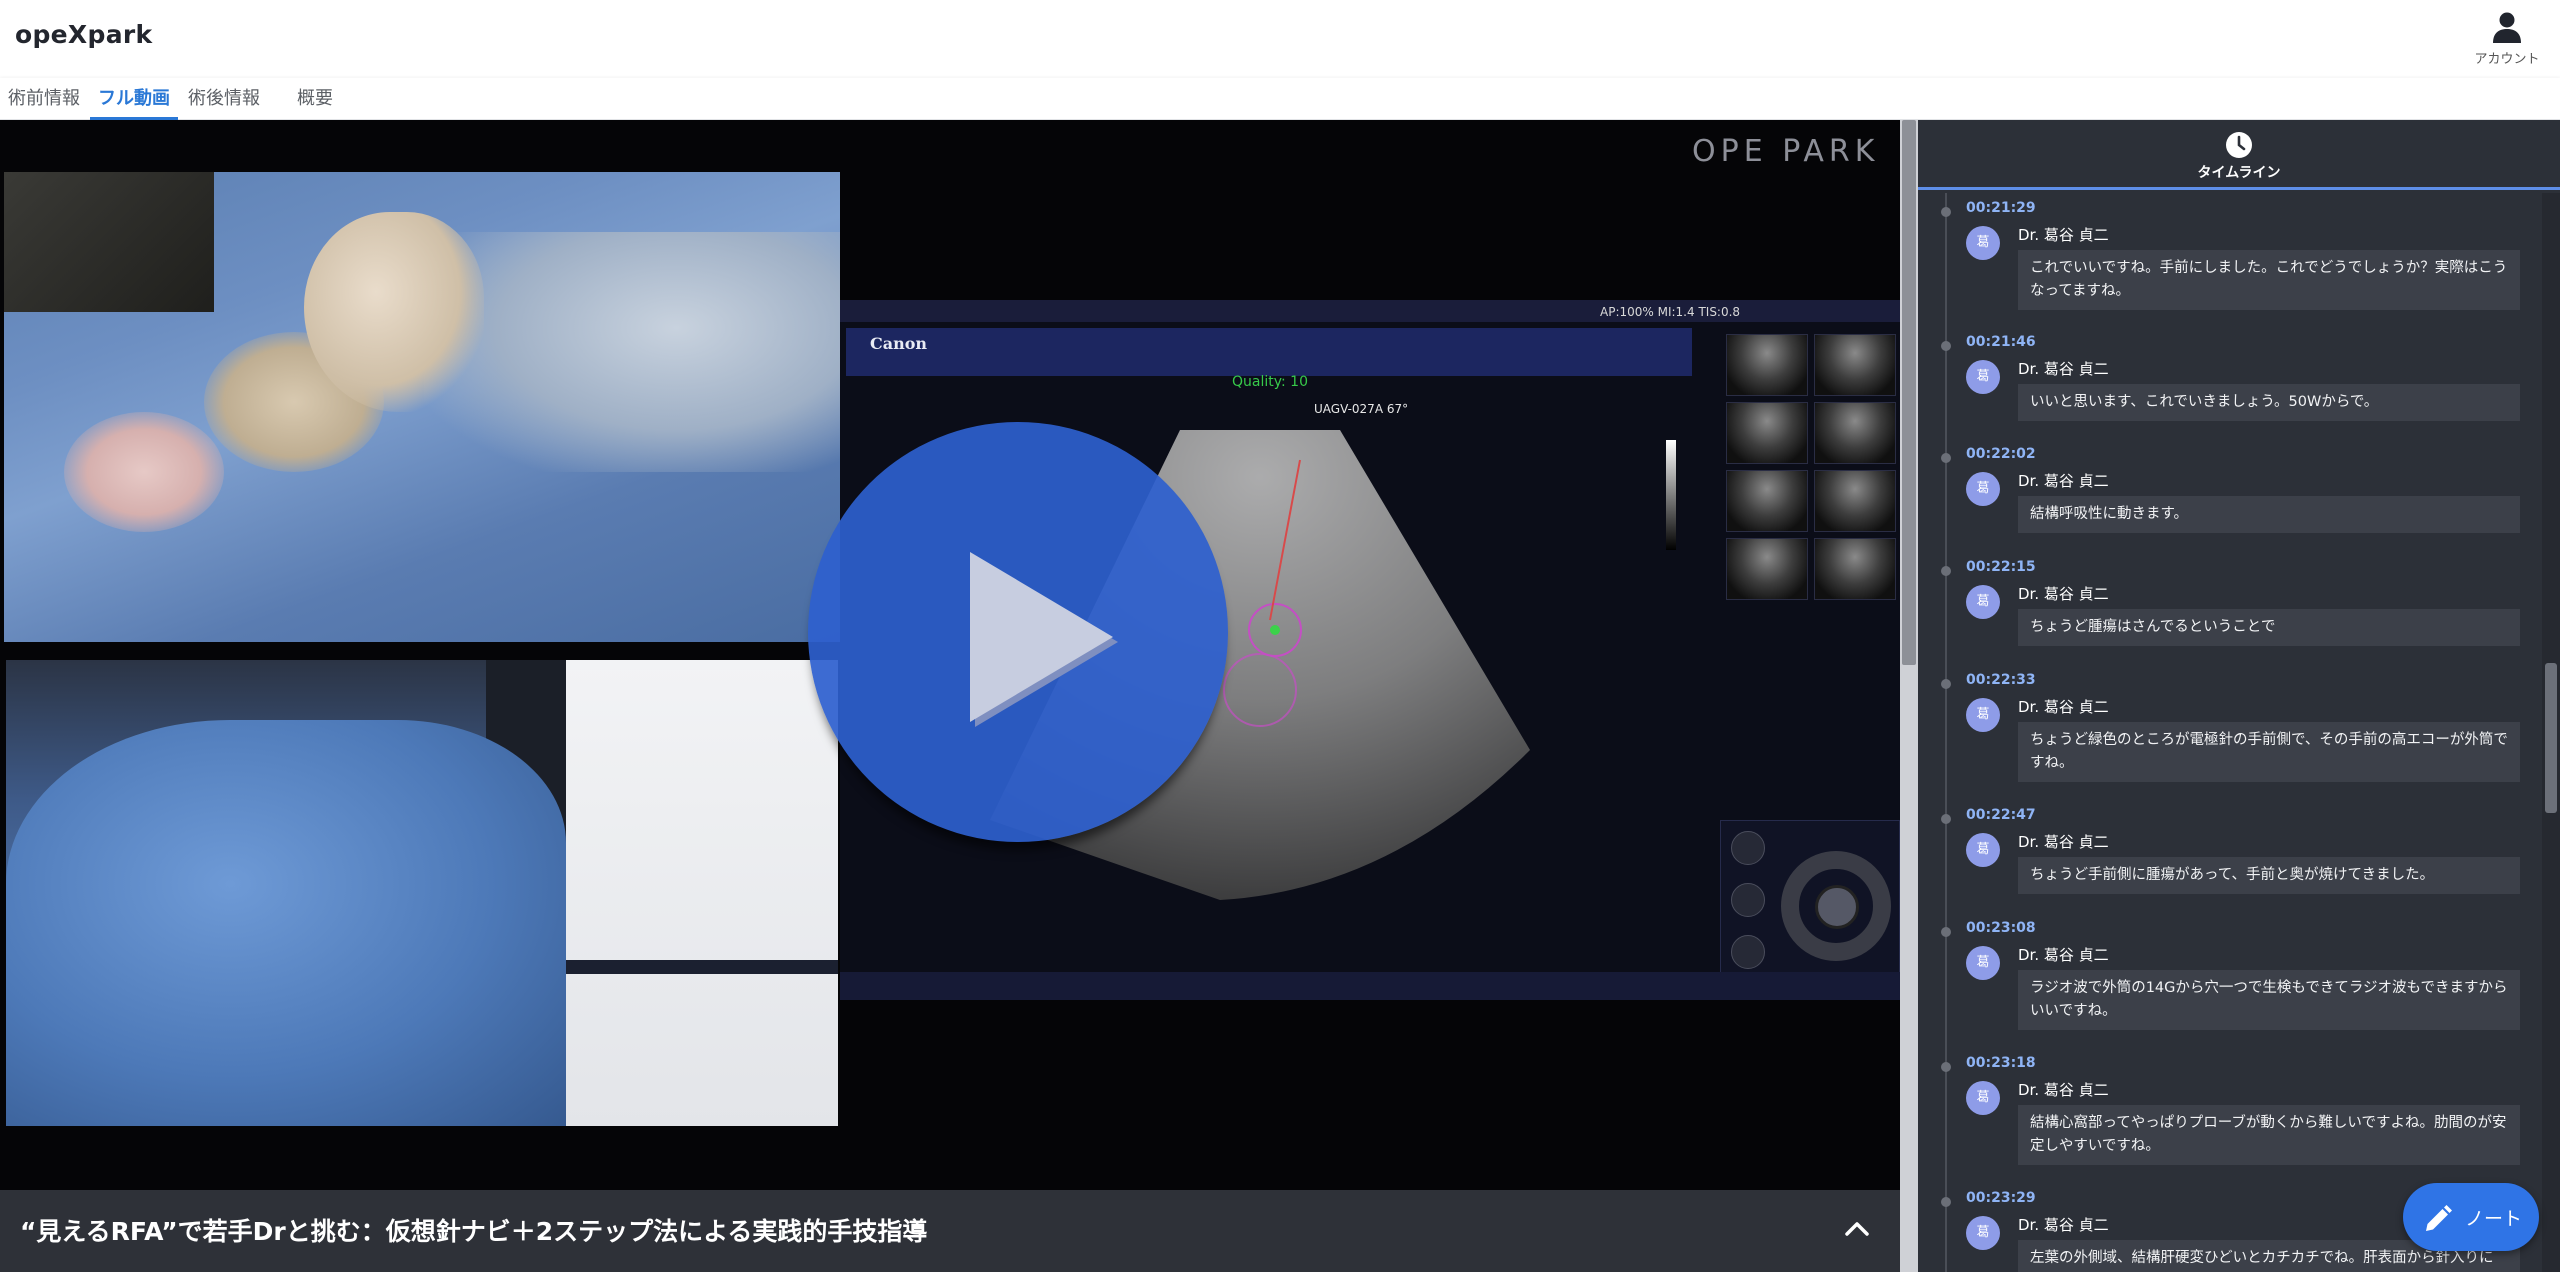  Describe the element at coordinates (1857, 1229) in the screenshot. I see `chevron-up-icon` at that location.